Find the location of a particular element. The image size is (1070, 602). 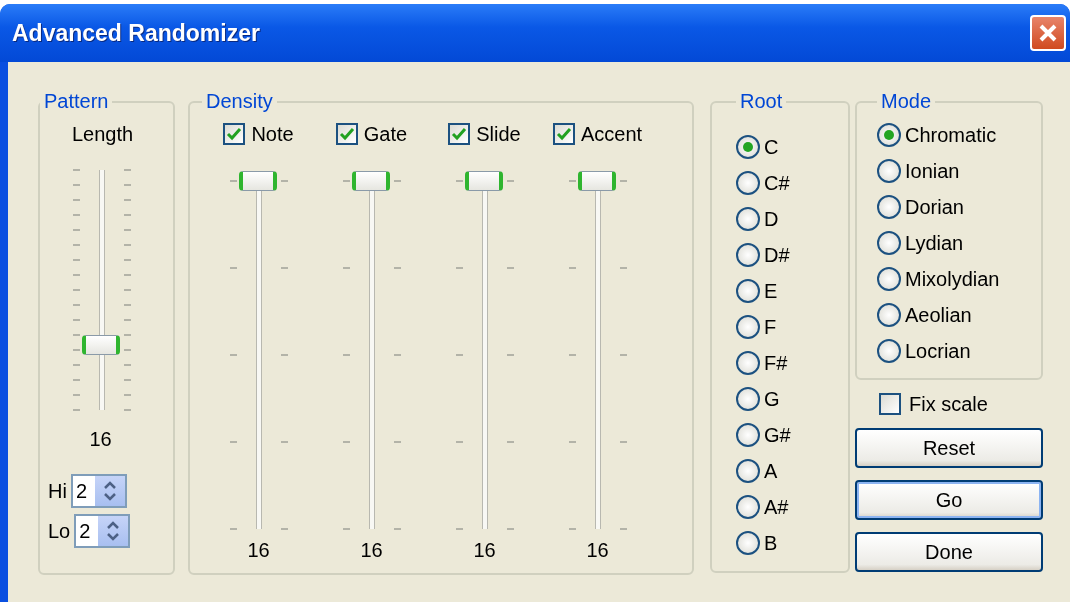

window-title: Advanced Randomizer is located at coordinates (136, 33).